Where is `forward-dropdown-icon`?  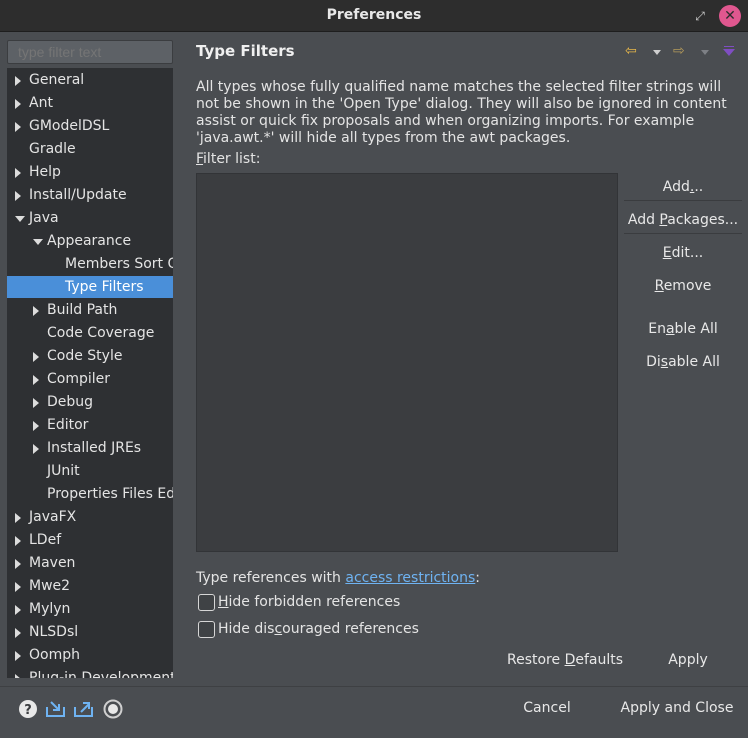
forward-dropdown-icon is located at coordinates (705, 52).